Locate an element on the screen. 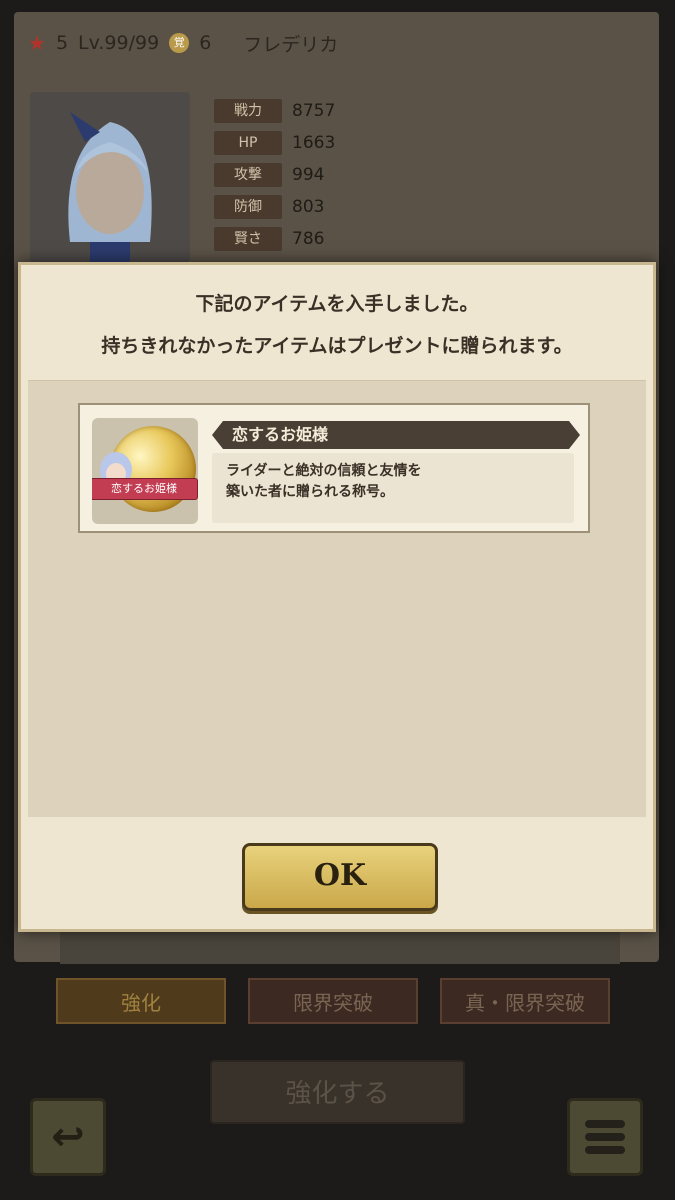 The height and width of the screenshot is (1200, 675). item-description: ライダーと絶対の信頼と友情を 築いた者に贈られる称号。 is located at coordinates (393, 488).